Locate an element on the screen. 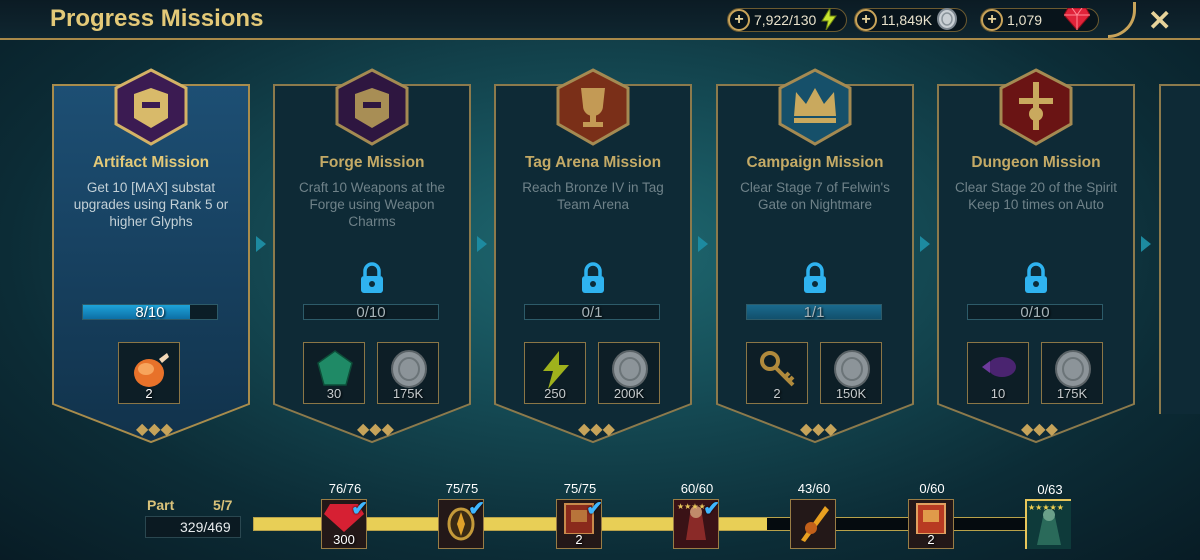 Image resolution: width=1200 pixels, height=560 pixels. mission-description: Reach Bronze IV in Tag Team Arena is located at coordinates (593, 196).